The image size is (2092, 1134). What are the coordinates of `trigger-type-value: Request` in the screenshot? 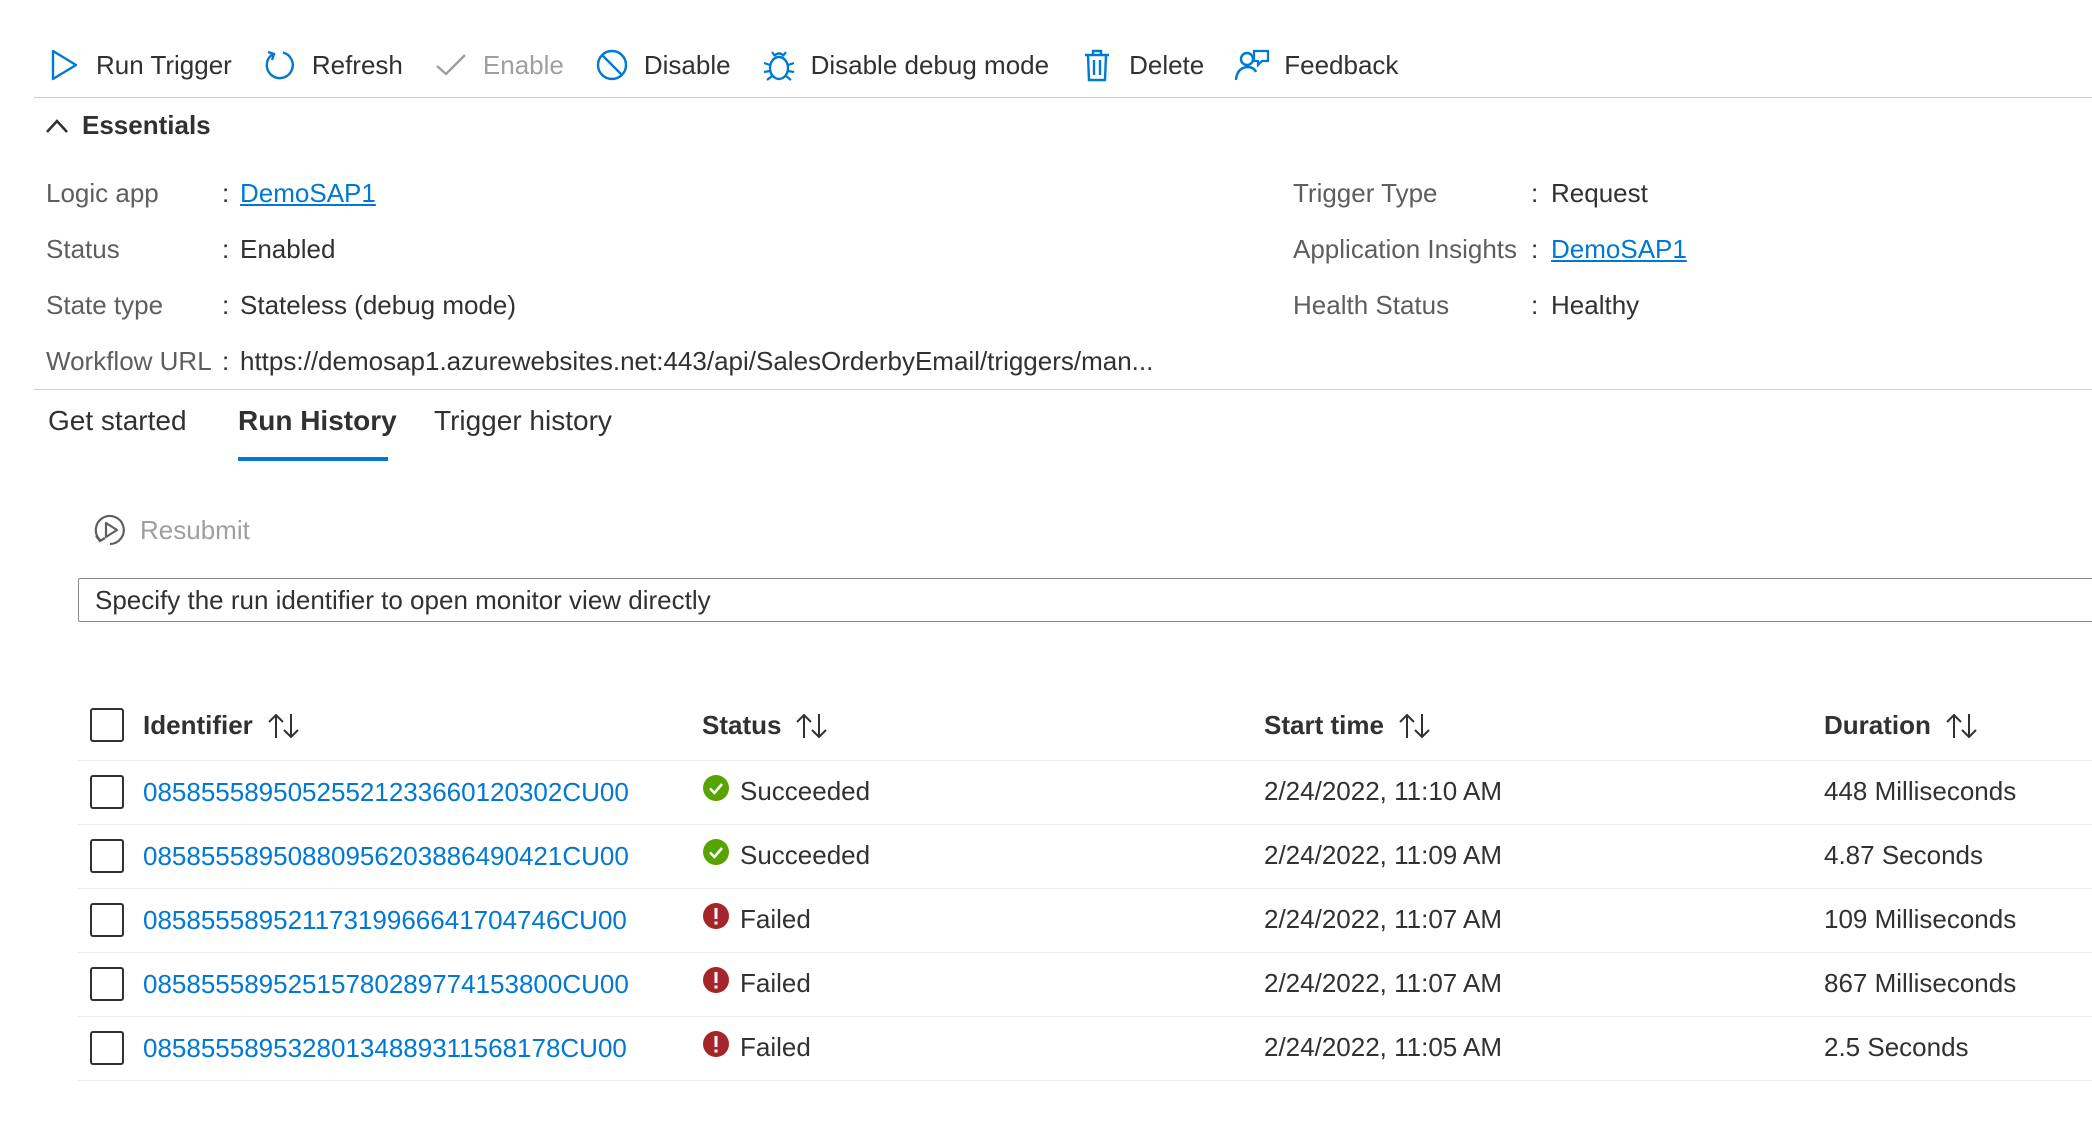 It's located at (1599, 193).